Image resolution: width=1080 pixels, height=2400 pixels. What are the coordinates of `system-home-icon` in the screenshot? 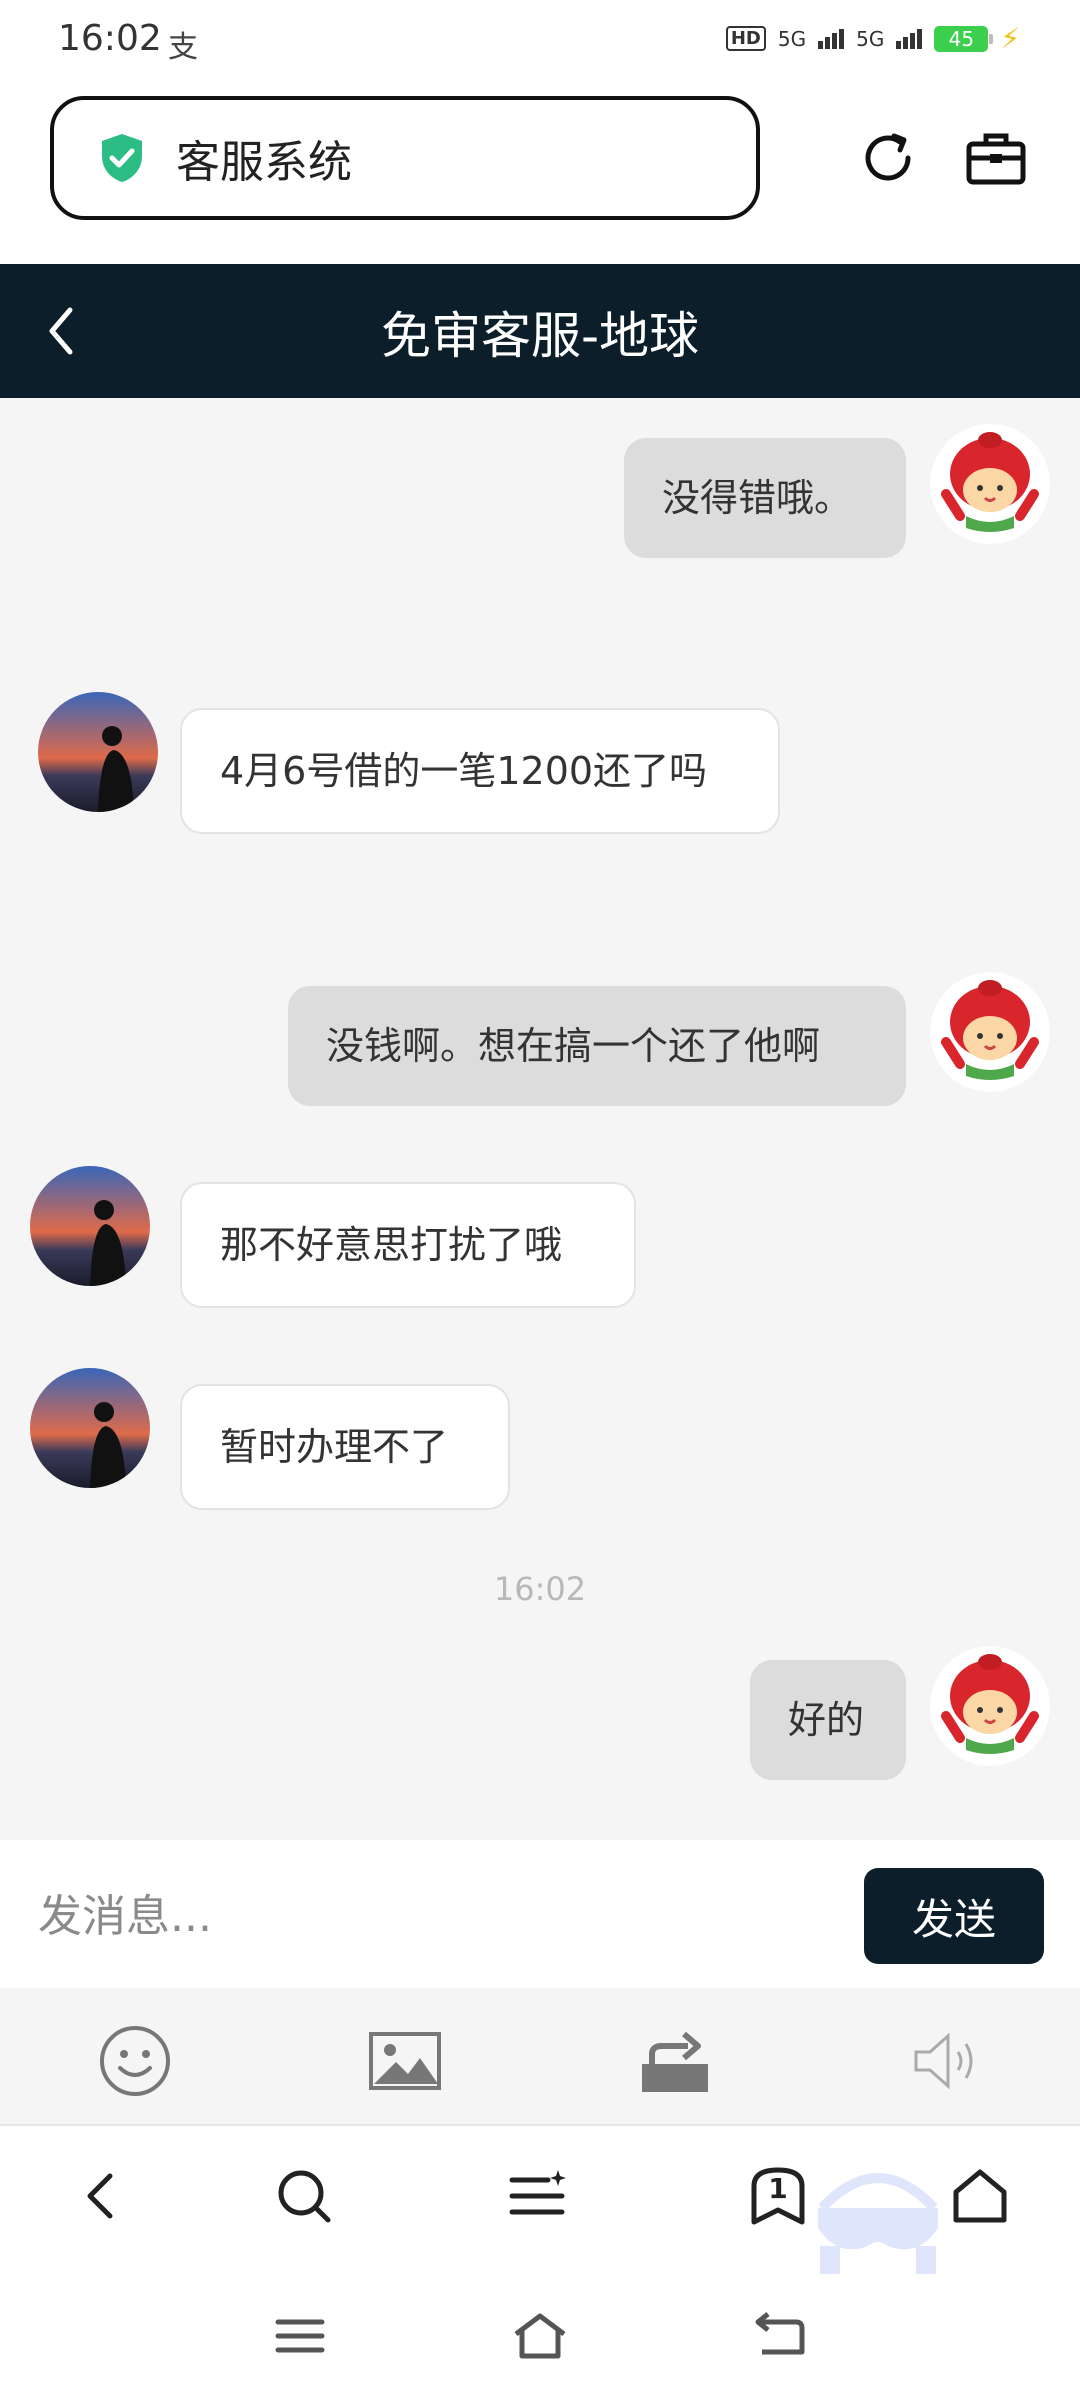 It's located at (540, 2336).